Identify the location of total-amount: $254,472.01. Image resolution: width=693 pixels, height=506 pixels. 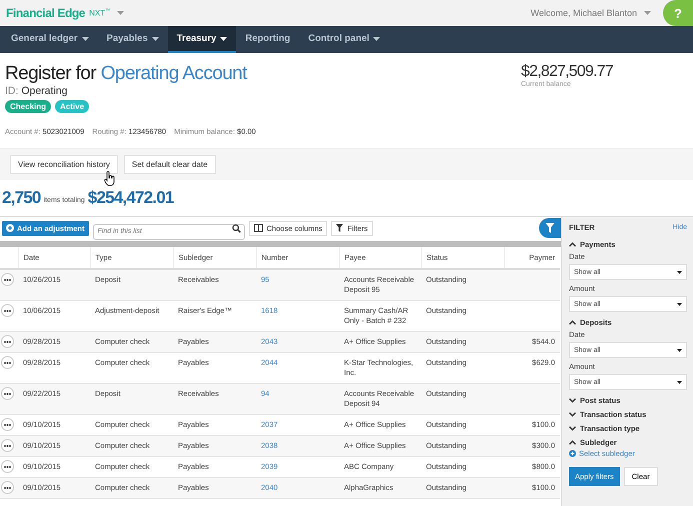
(131, 198).